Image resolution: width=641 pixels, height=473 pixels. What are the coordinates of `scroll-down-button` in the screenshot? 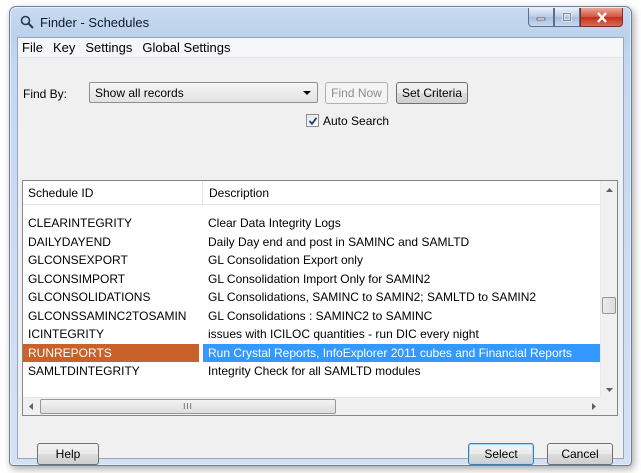 It's located at (609, 389).